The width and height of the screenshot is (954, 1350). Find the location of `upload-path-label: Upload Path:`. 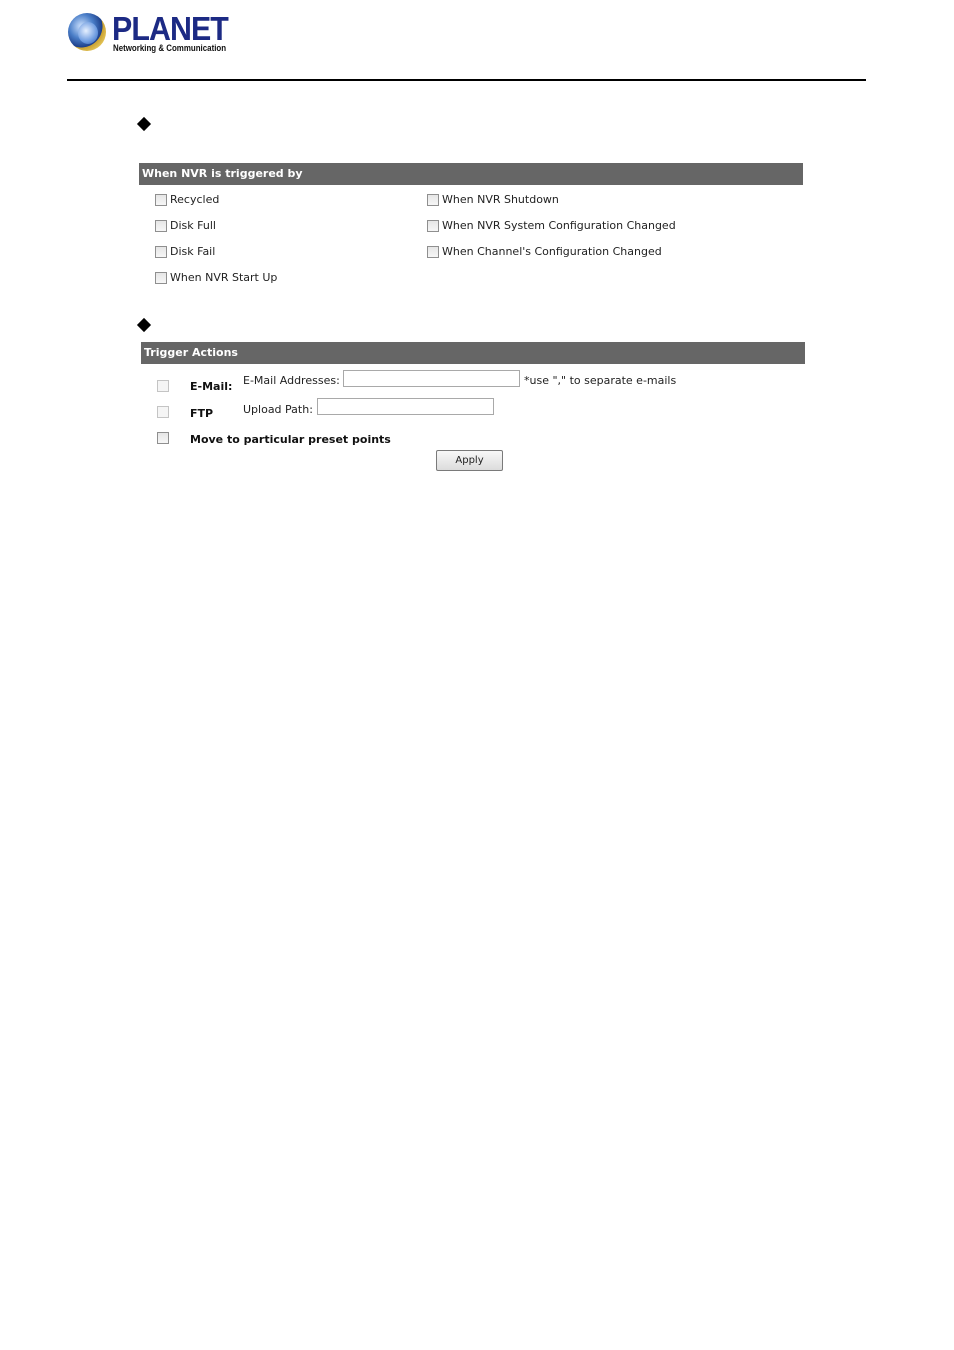

upload-path-label: Upload Path: is located at coordinates (278, 409).